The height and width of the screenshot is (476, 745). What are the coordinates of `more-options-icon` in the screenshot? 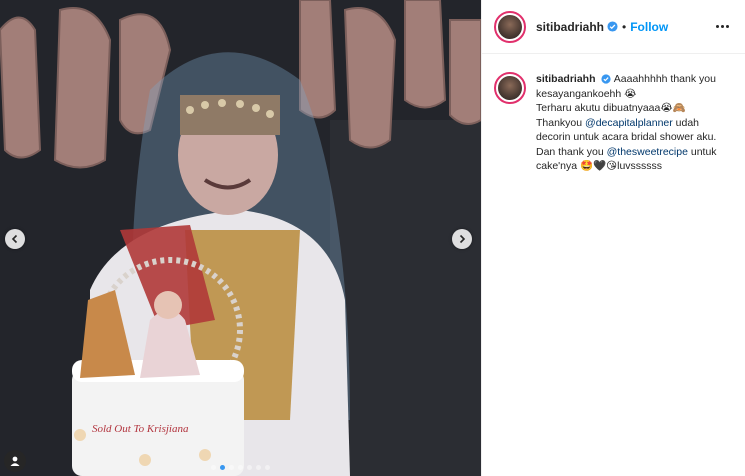 It's located at (722, 26).